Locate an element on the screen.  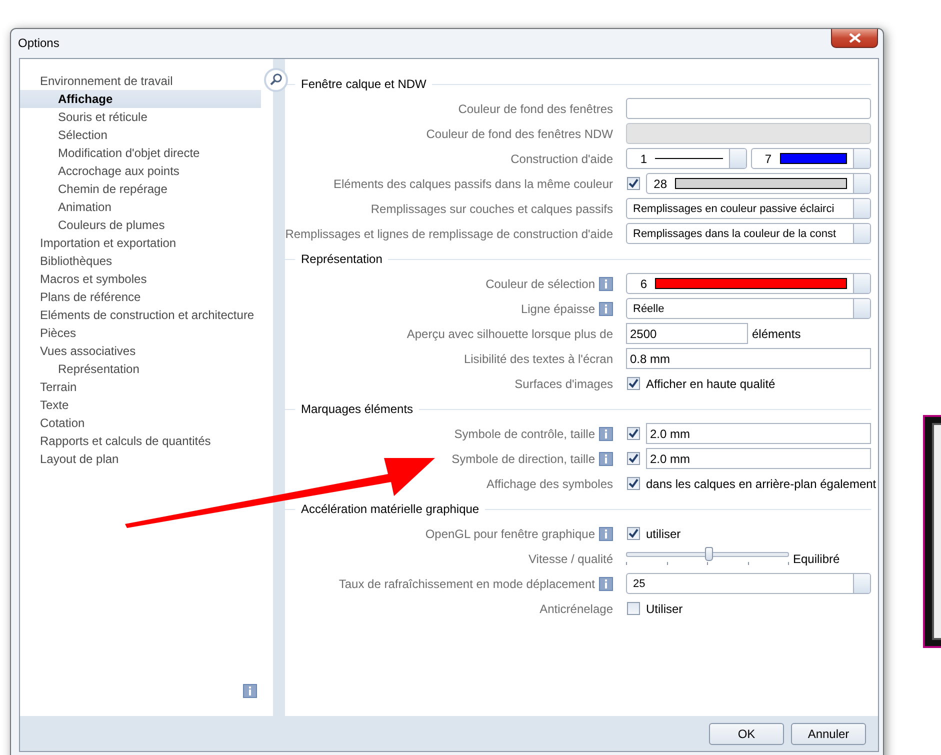
pen-number: 28 is located at coordinates (660, 183).